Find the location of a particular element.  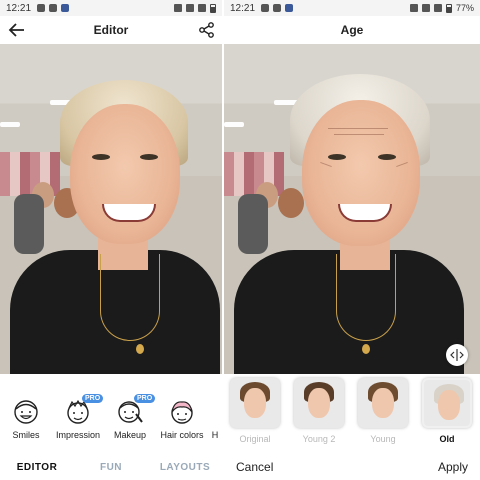

tool-label: Impression is located at coordinates (77, 435).